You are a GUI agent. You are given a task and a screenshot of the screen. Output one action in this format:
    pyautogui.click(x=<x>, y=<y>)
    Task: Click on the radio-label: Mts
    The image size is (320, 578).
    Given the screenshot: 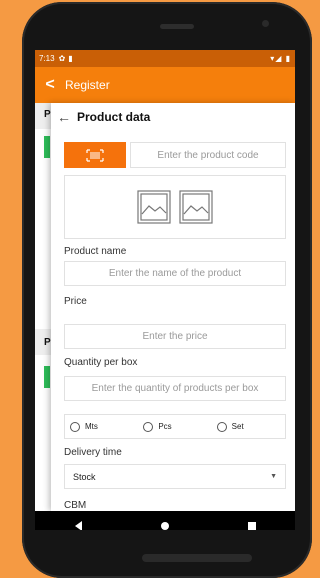 What is the action you would take?
    pyautogui.click(x=91, y=426)
    